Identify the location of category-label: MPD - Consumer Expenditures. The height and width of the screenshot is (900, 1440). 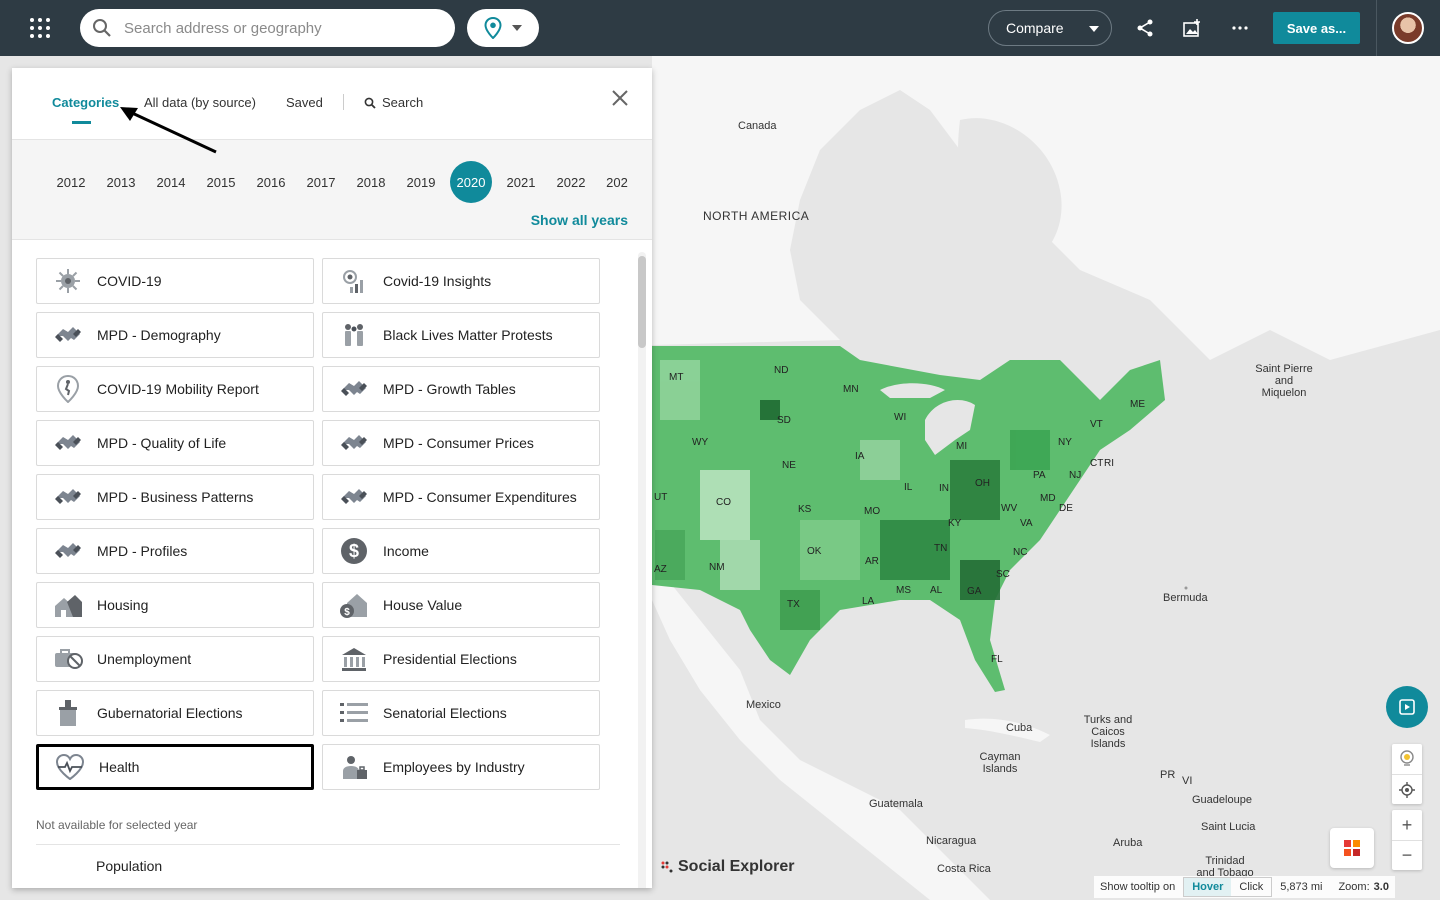
(480, 497).